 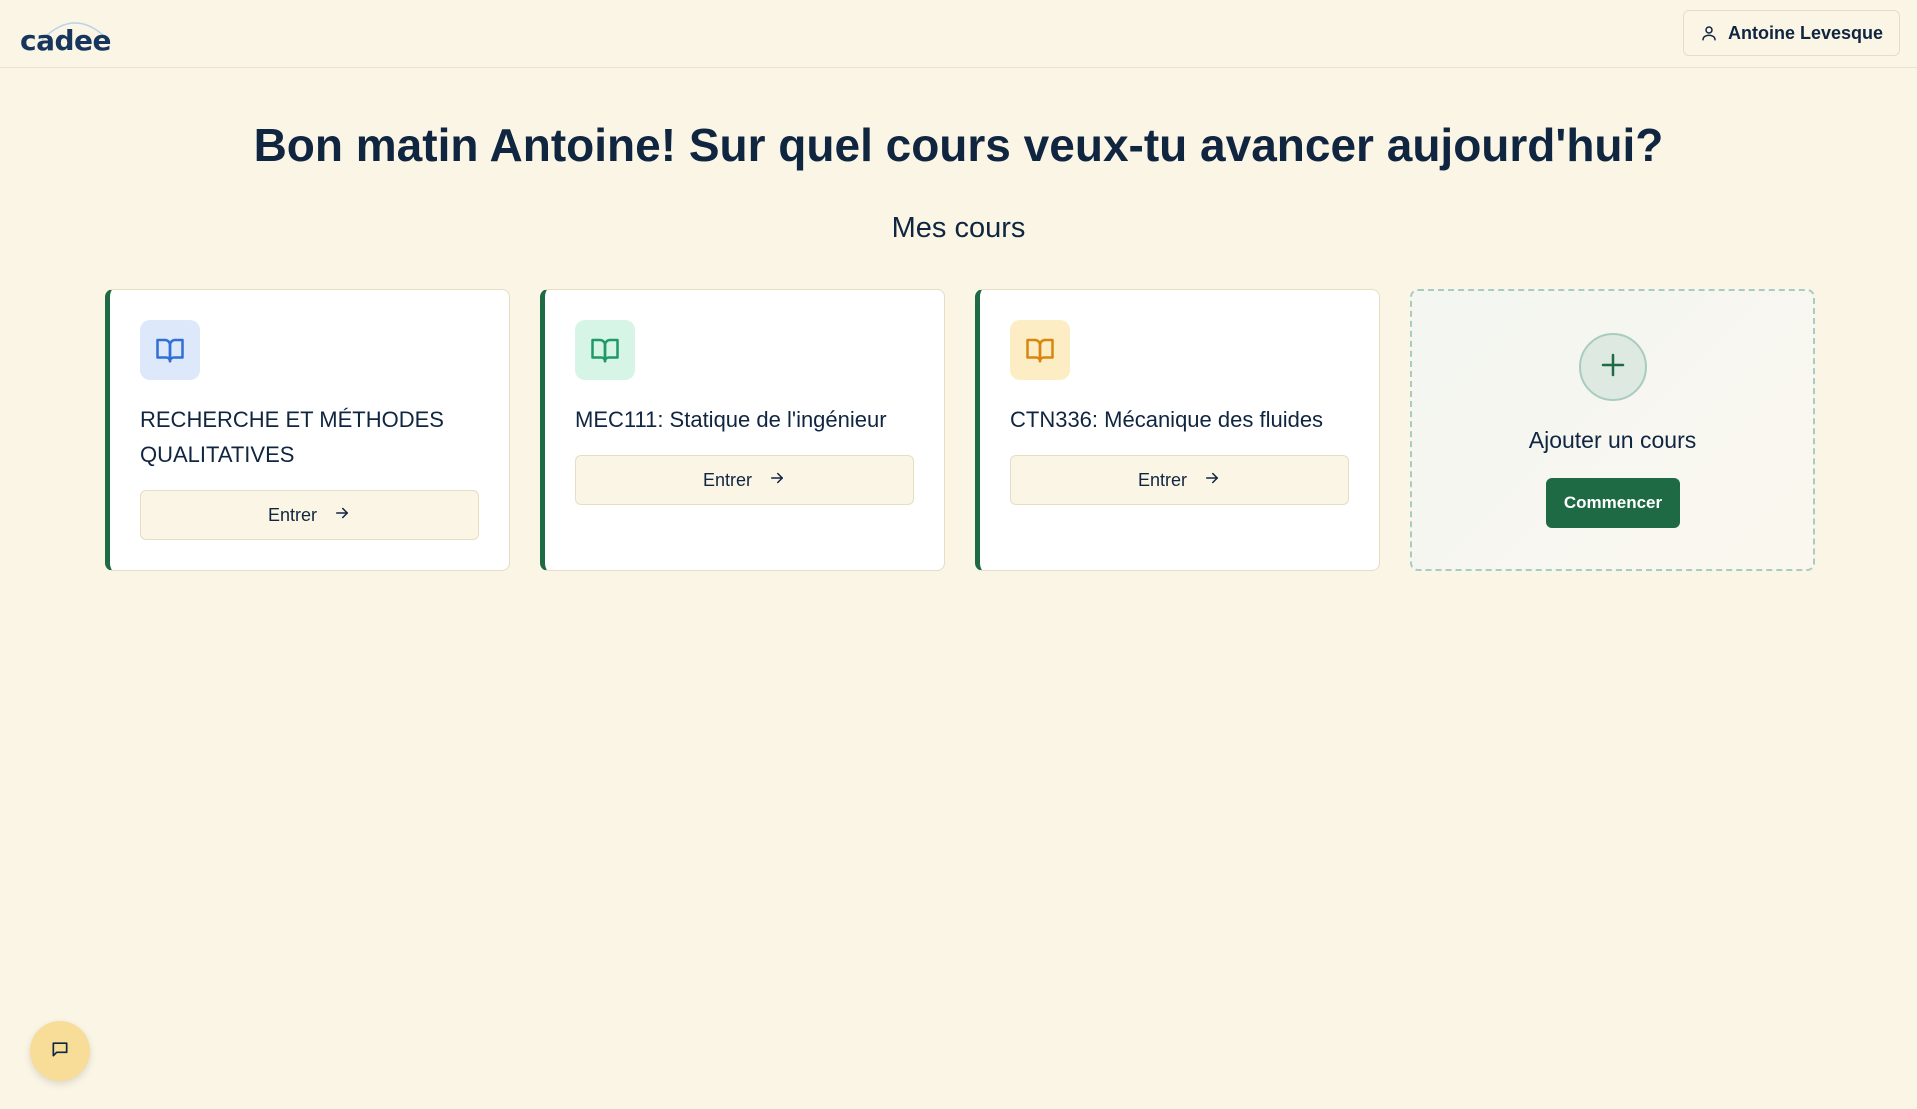 I want to click on user-icon, so click(x=1709, y=33).